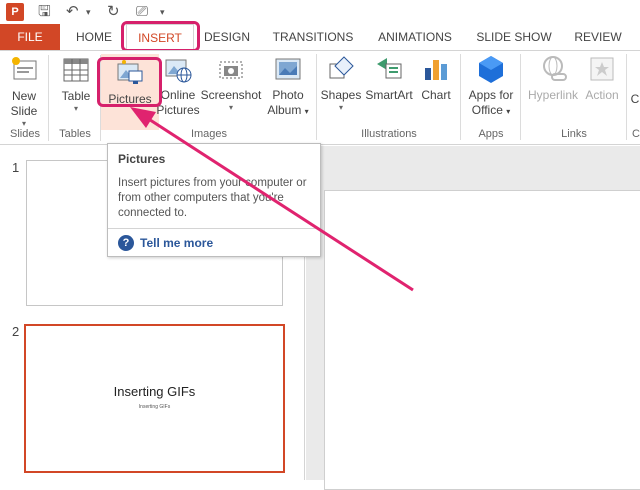 This screenshot has width=640, height=490. What do you see at coordinates (288, 95) in the screenshot?
I see `photo-album-label-1: Photo` at bounding box center [288, 95].